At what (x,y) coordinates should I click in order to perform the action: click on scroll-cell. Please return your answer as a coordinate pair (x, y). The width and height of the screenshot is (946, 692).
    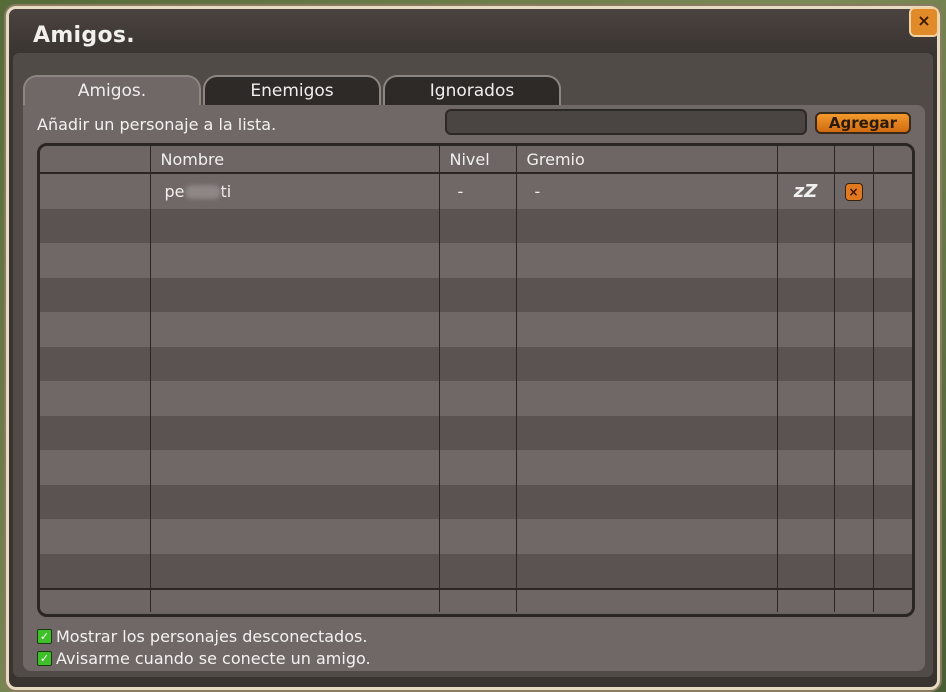
    Looking at the image, I should click on (892, 191).